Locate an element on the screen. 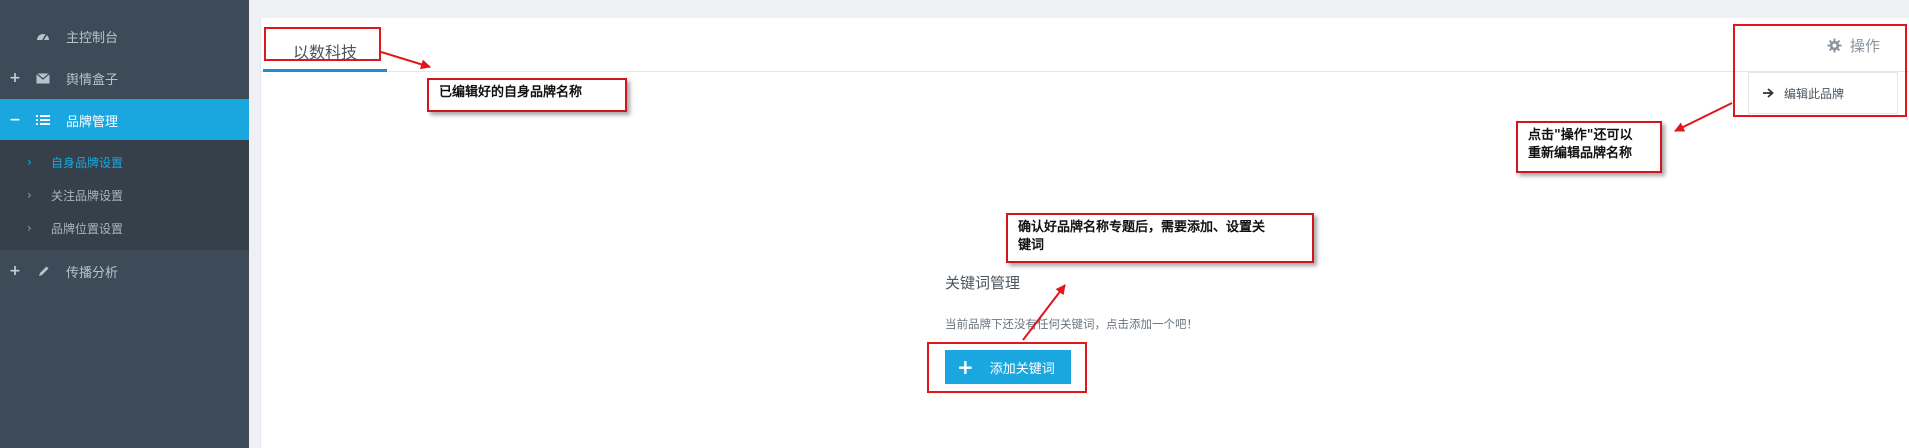 The height and width of the screenshot is (448, 1909). brand-submenu: › 自身品牌设置 › 关注品牌设置 › 品牌位置设置 is located at coordinates (124, 195).